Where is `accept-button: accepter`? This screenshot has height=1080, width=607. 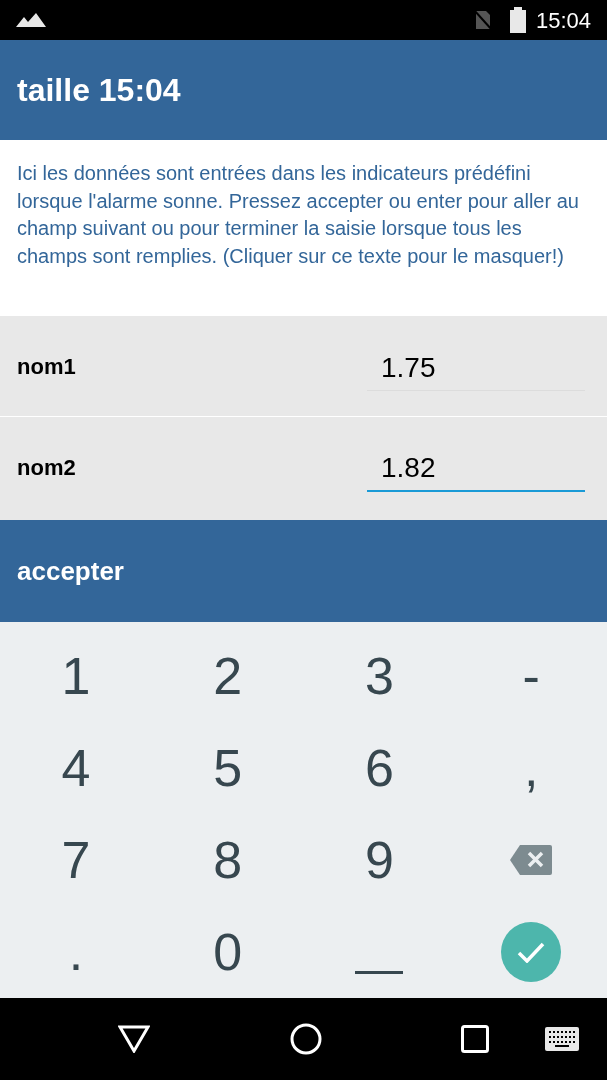 accept-button: accepter is located at coordinates (303, 571).